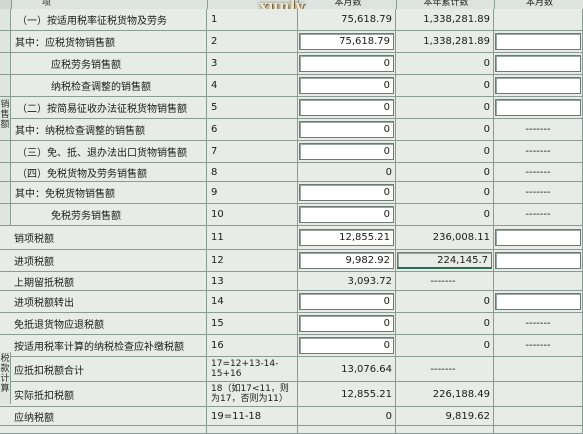 The image size is (583, 434). What do you see at coordinates (291, 430) in the screenshot?
I see `form-row-partial` at bounding box center [291, 430].